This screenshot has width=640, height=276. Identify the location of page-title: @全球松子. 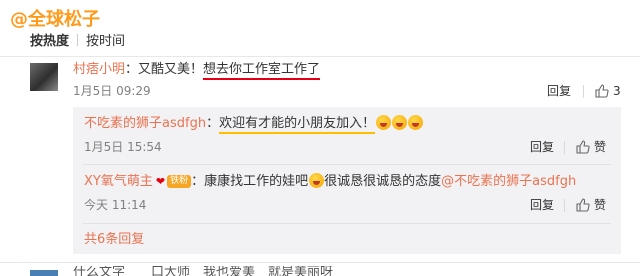
(55, 20).